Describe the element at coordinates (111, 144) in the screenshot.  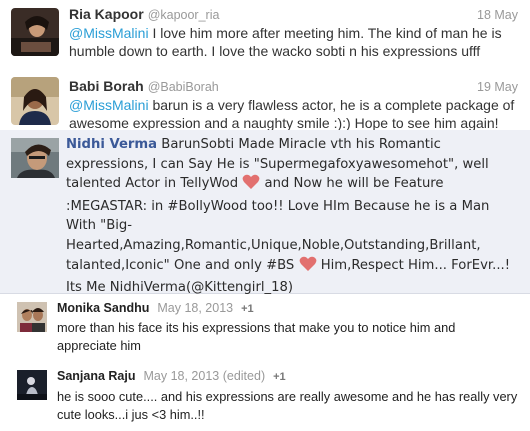
I see `comment-author: Nidhi Verma` at that location.